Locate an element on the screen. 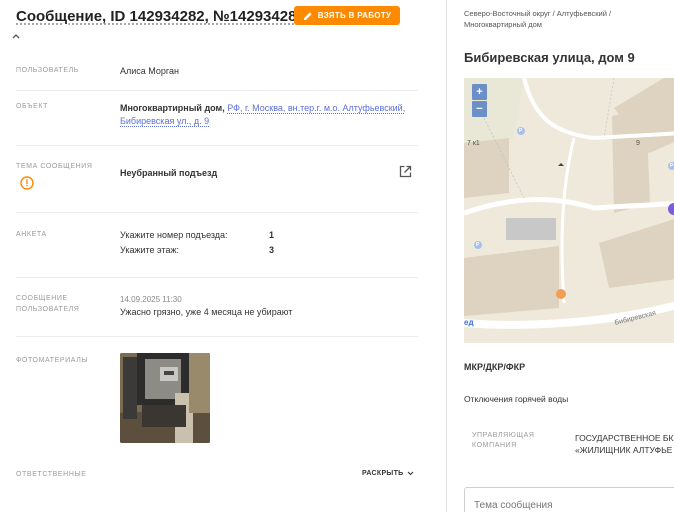  survey-label: АНКЕТА is located at coordinates (31, 234).